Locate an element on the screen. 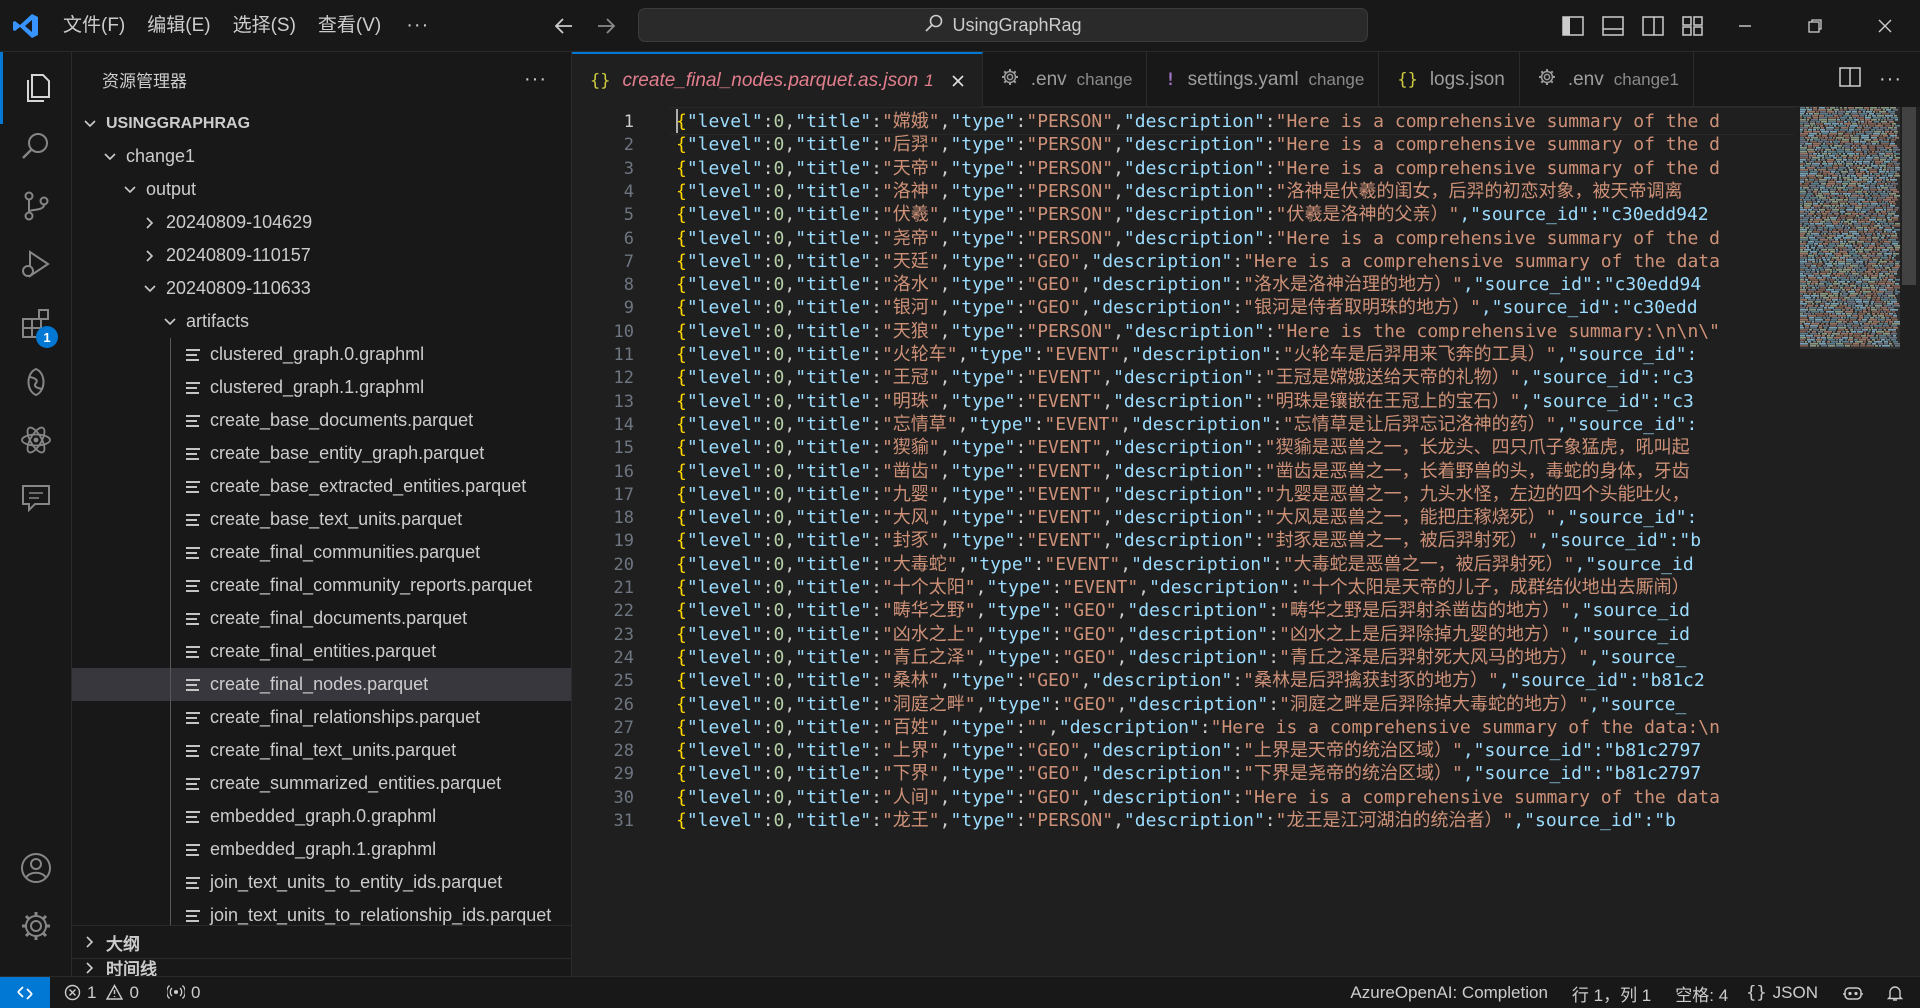  file-item: create_summarized_entities.parquet is located at coordinates (321, 783).